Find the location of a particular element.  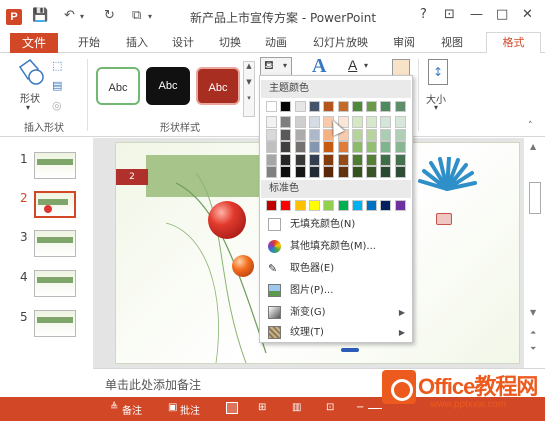

shape-style-swatch-3: Abc is located at coordinates (218, 86).